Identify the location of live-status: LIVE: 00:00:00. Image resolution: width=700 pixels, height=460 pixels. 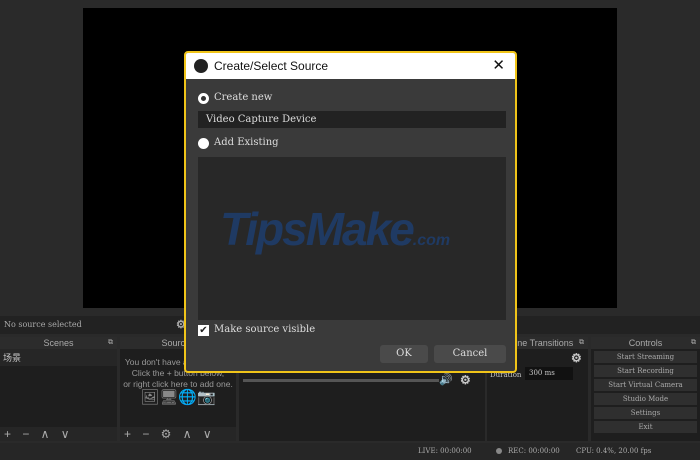
(445, 451).